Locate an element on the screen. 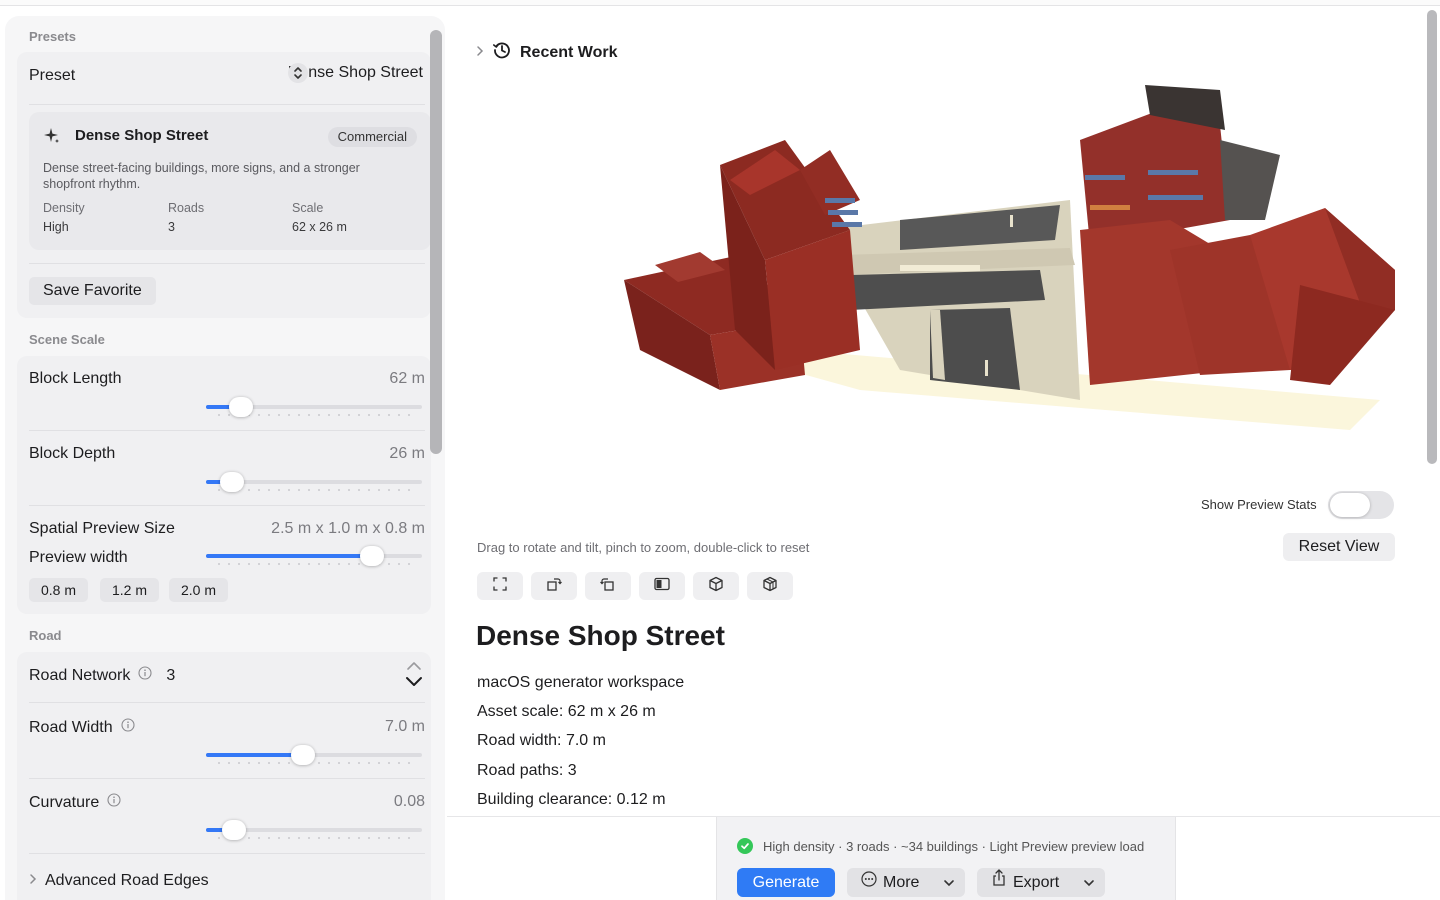 The width and height of the screenshot is (1440, 900). generate-button: Generate is located at coordinates (786, 882).